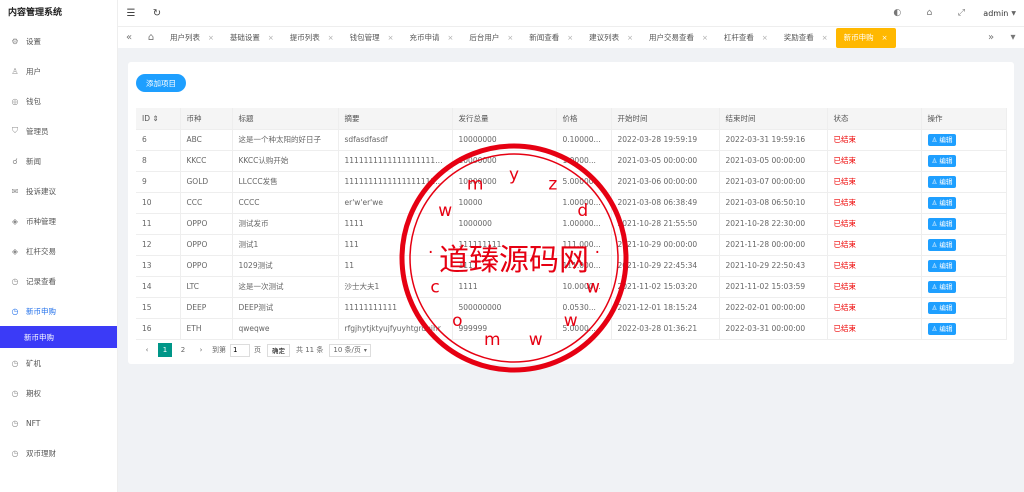  Describe the element at coordinates (58, 71) in the screenshot. I see `sidebar-item-user: ♙ 用户` at that location.